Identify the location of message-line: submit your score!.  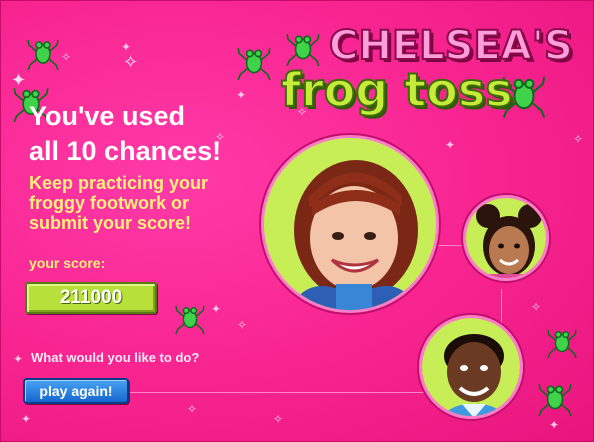
(110, 223).